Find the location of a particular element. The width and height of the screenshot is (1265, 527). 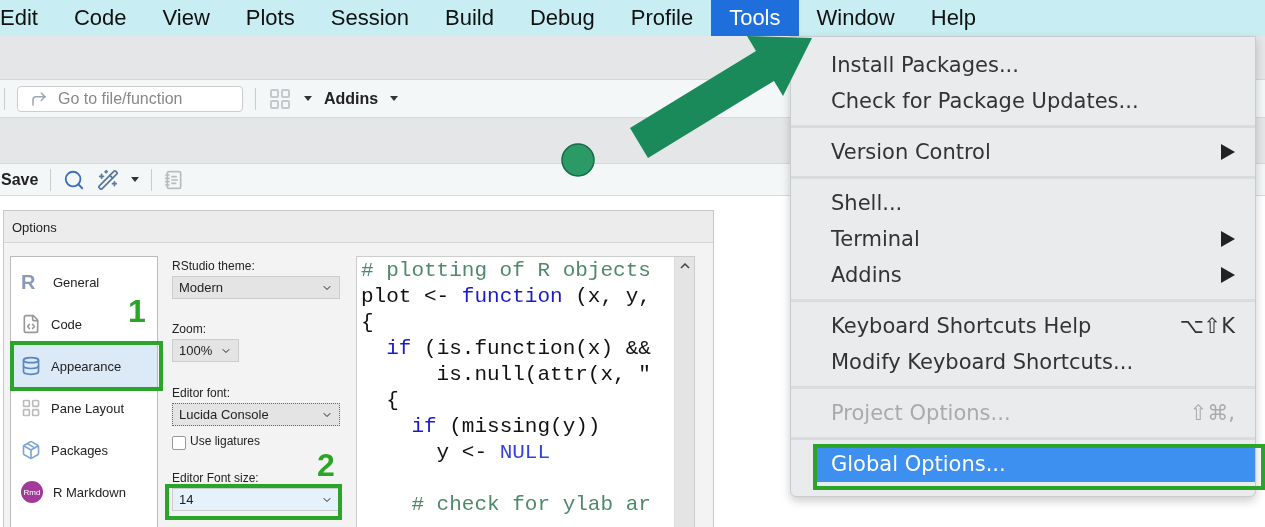

notebook-icon is located at coordinates (174, 179).